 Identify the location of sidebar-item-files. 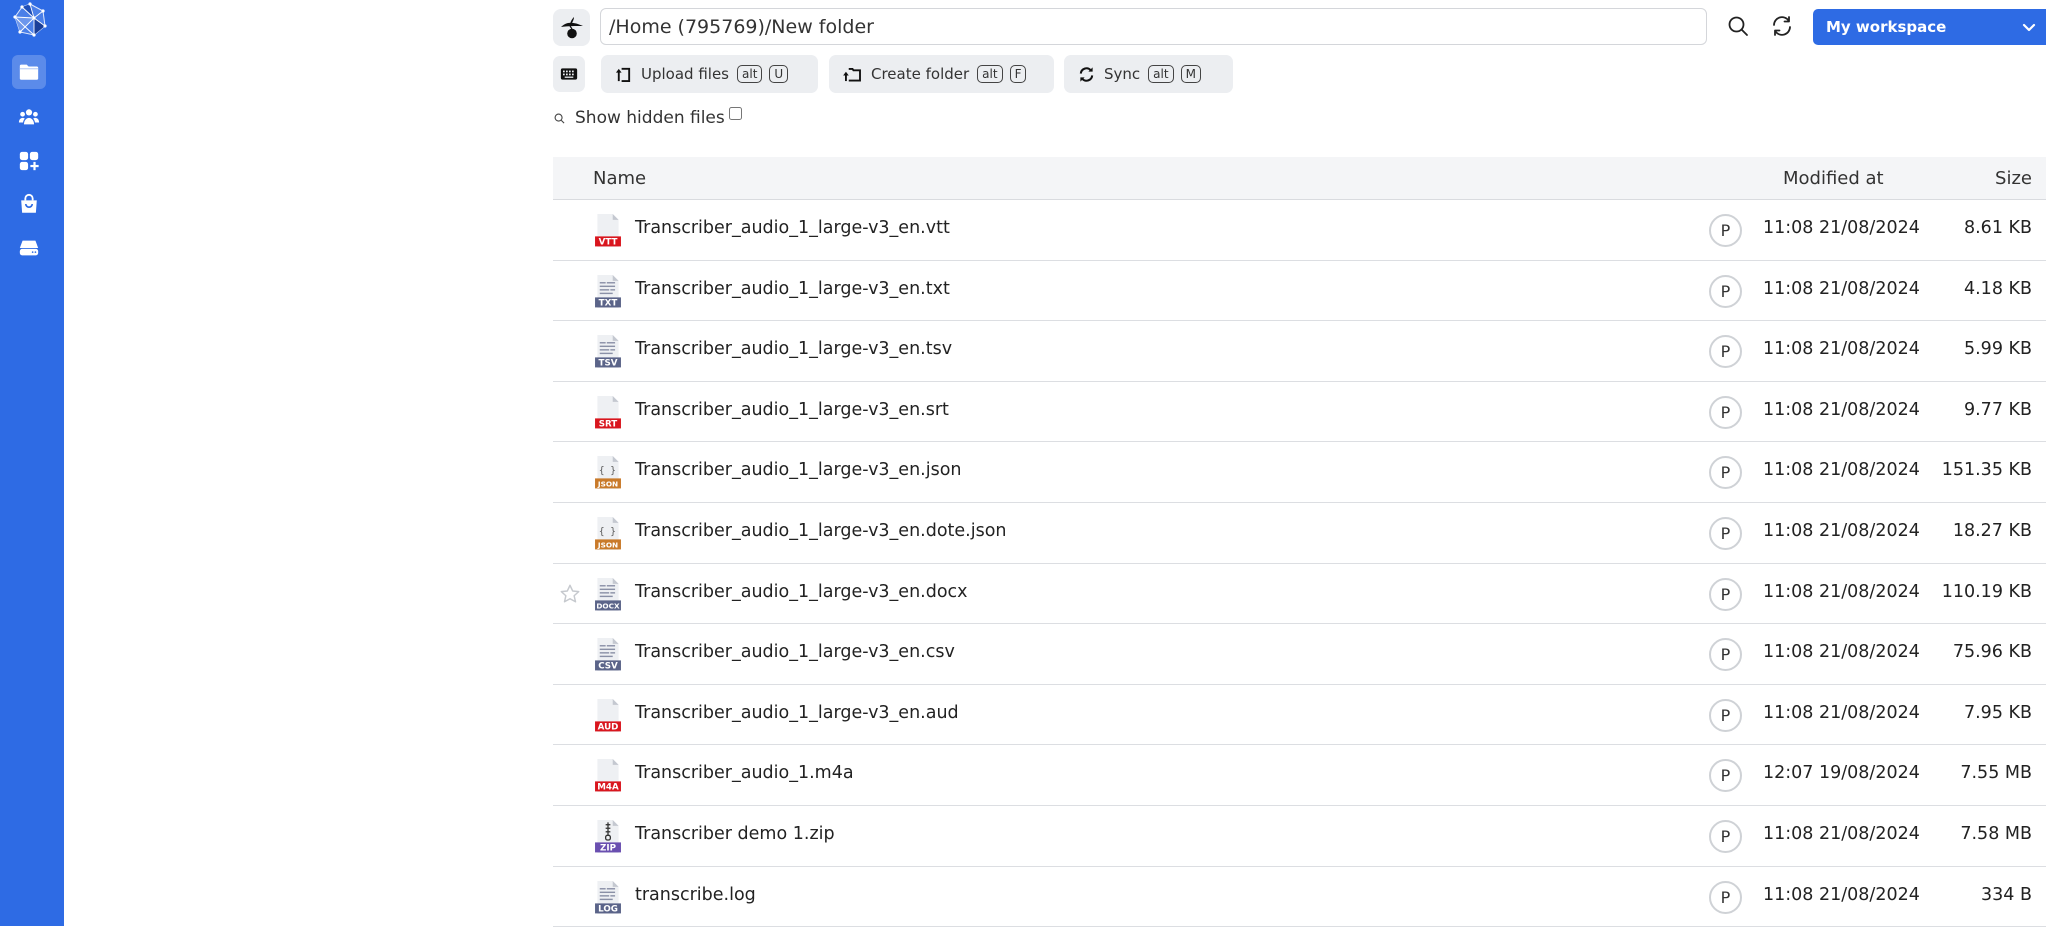
(29, 72).